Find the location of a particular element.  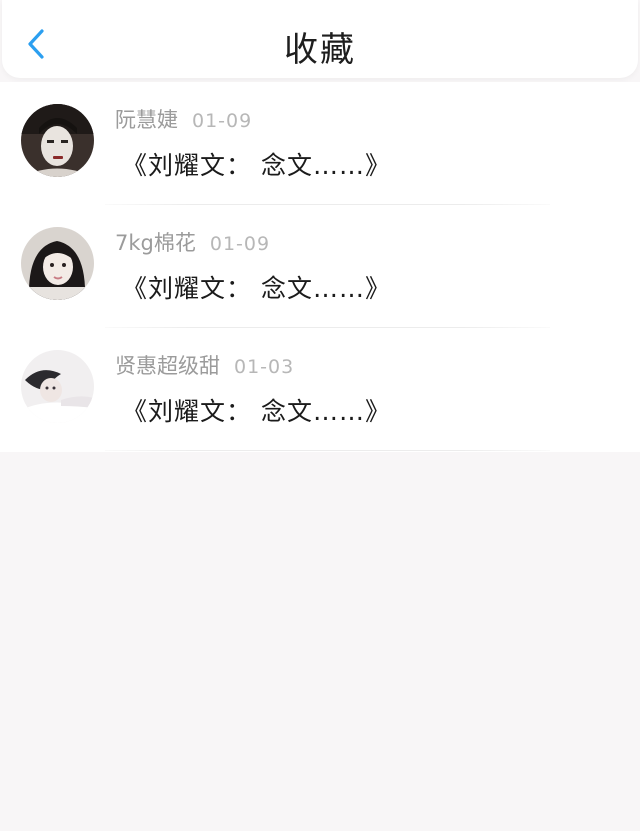

list-item: 贤惠超级甜 01-03 《刘耀文： 念文……》 is located at coordinates (320, 389).